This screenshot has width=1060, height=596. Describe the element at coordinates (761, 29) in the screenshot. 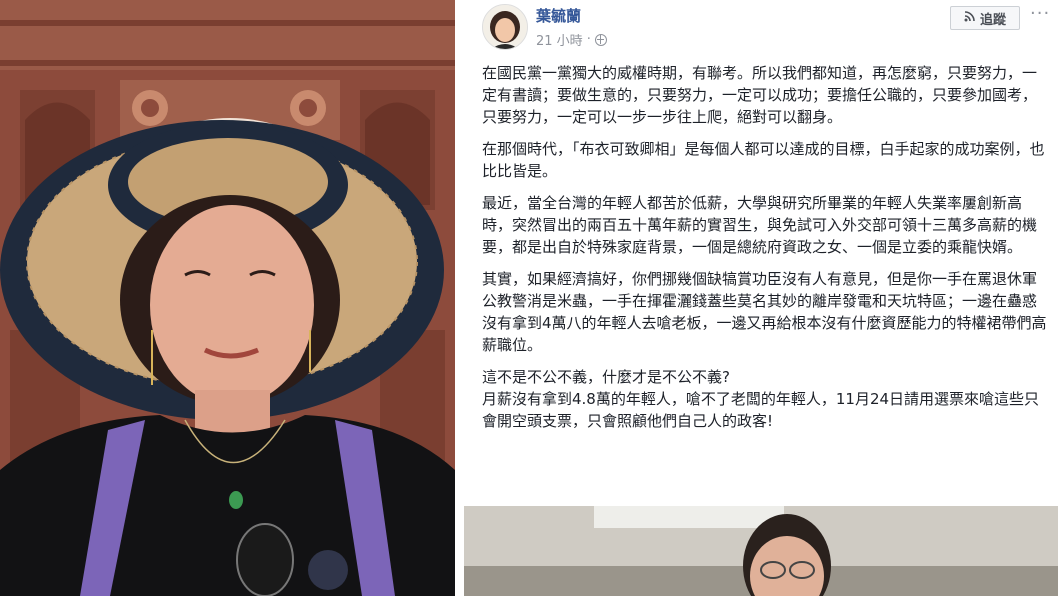

I see `post-header: 葉毓蘭 21 小時 · 追蹤 ···` at that location.